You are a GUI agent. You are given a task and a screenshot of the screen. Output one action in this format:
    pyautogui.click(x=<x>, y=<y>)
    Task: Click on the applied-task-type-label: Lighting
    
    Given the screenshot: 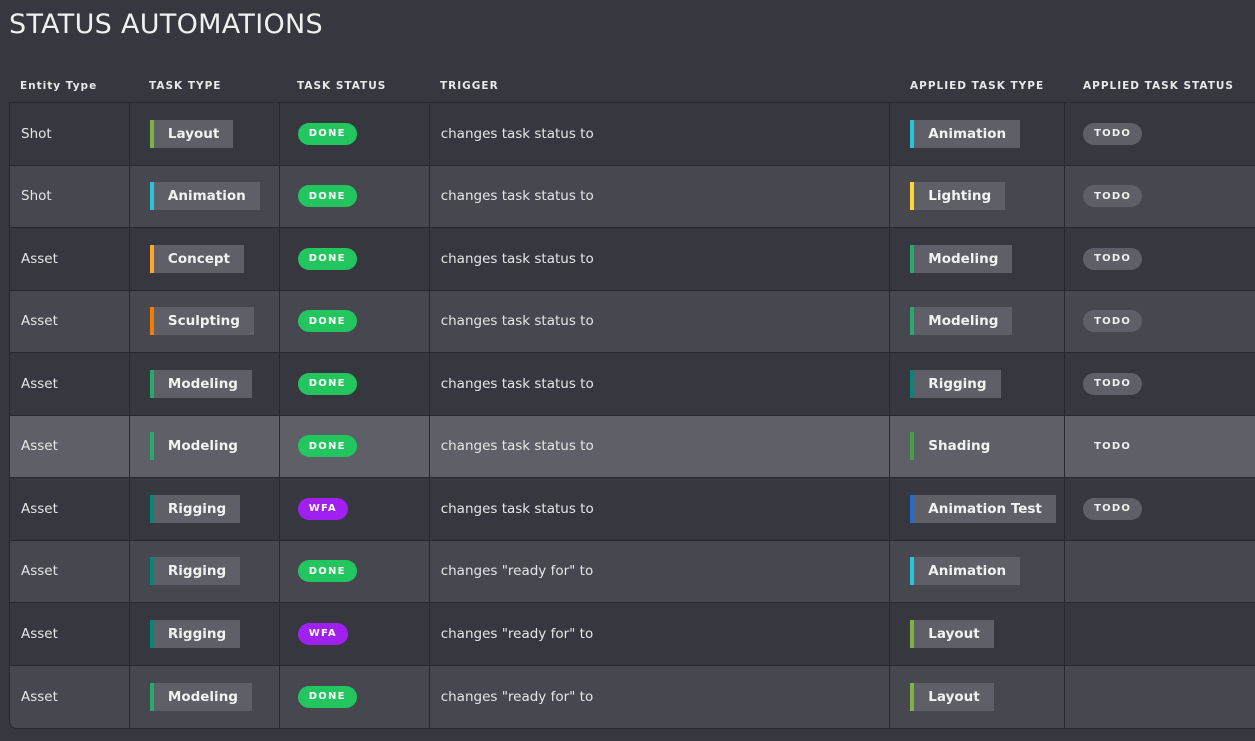 What is the action you would take?
    pyautogui.click(x=960, y=196)
    